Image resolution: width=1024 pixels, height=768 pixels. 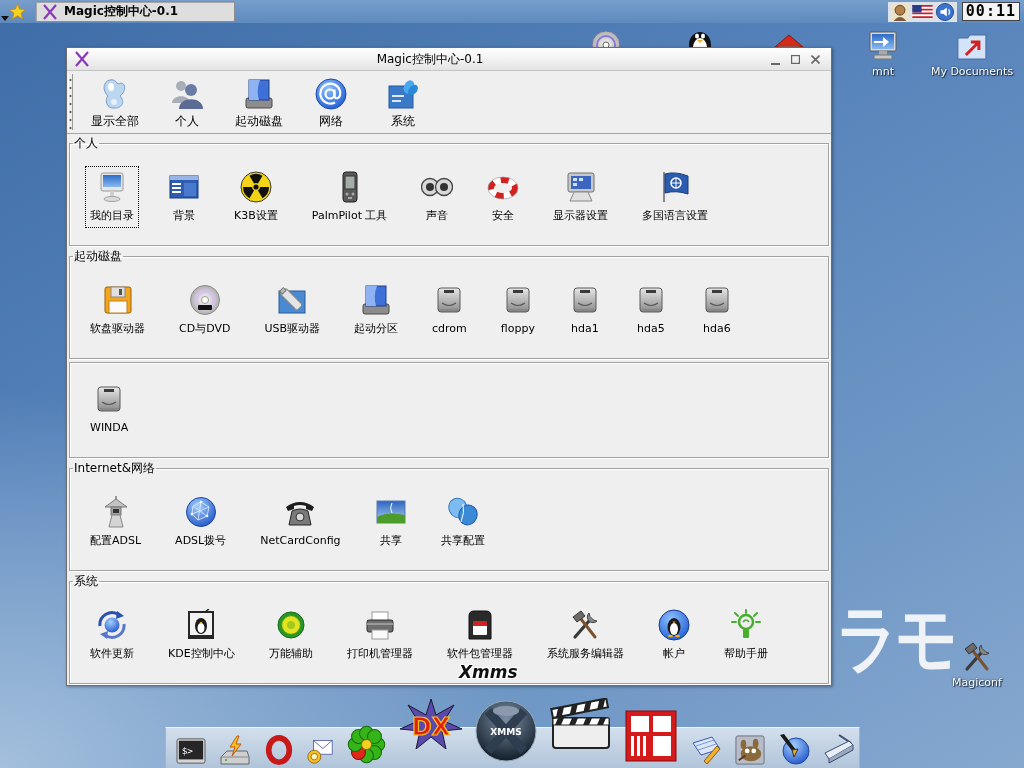 I want to click on launcher-button: K3B设置, so click(x=256, y=197).